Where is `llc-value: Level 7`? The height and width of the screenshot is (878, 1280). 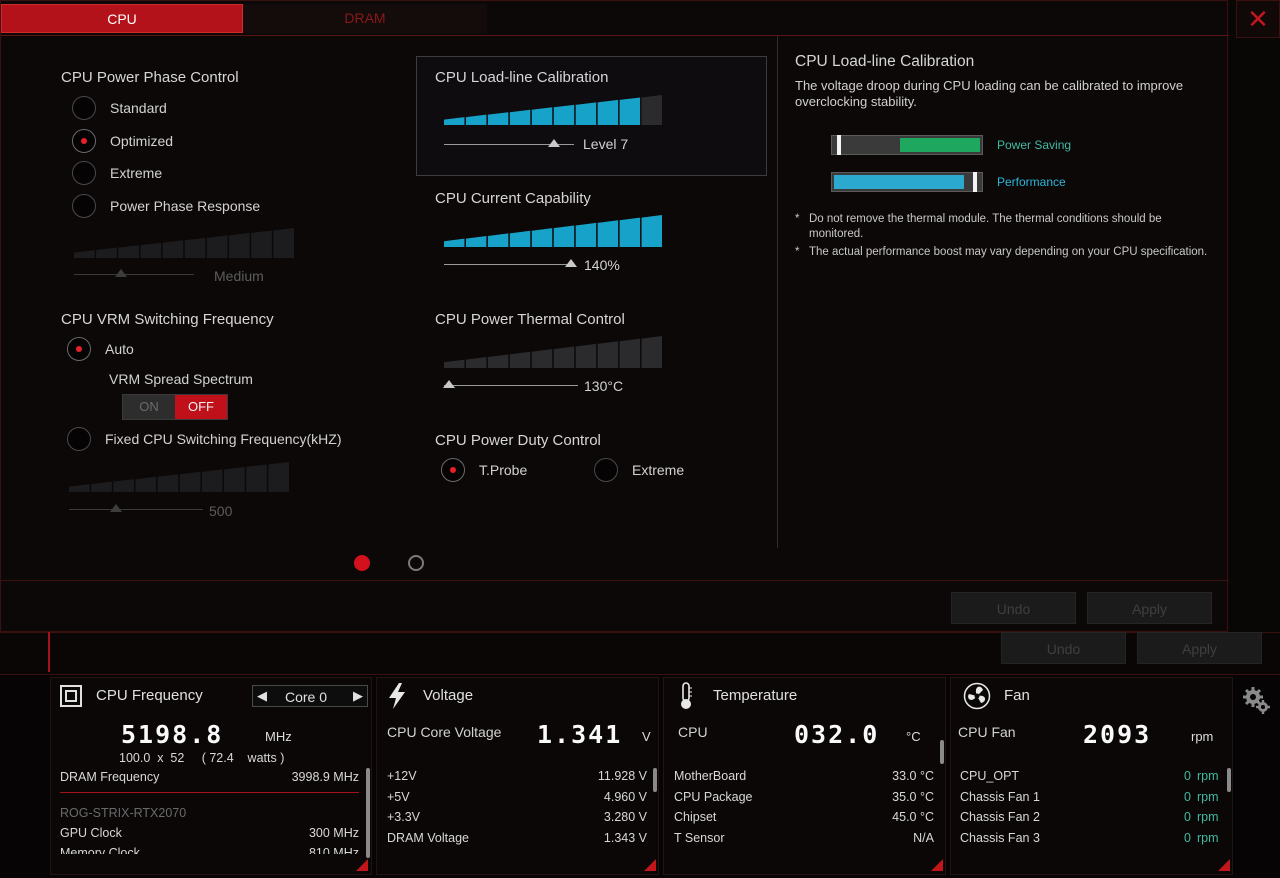 llc-value: Level 7 is located at coordinates (606, 144).